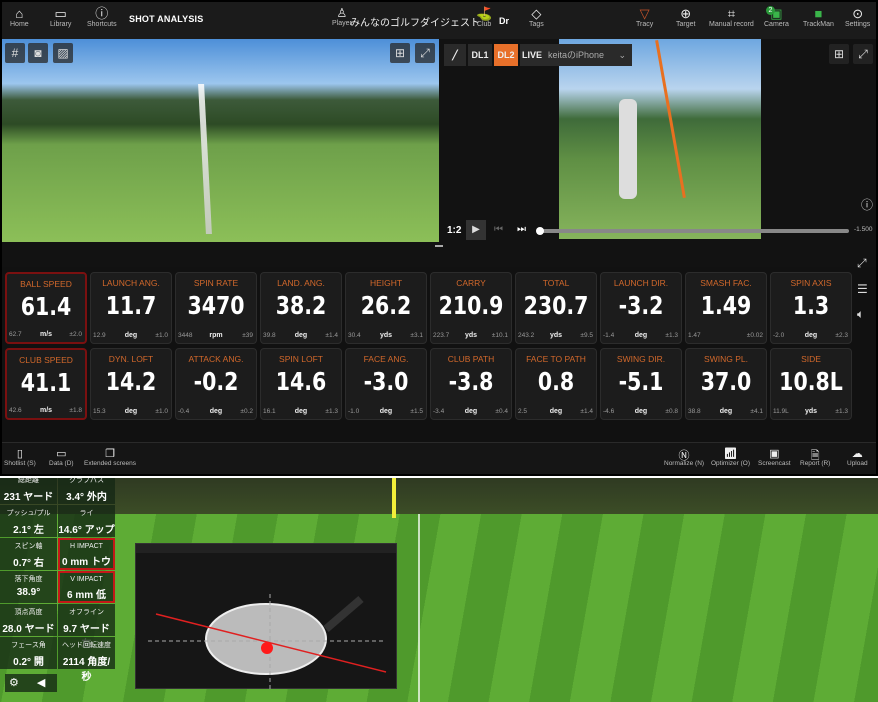 The width and height of the screenshot is (878, 702). I want to click on metric-tile: FACE ANG. -3.0 -1.0 deg ±1.5, so click(386, 384).